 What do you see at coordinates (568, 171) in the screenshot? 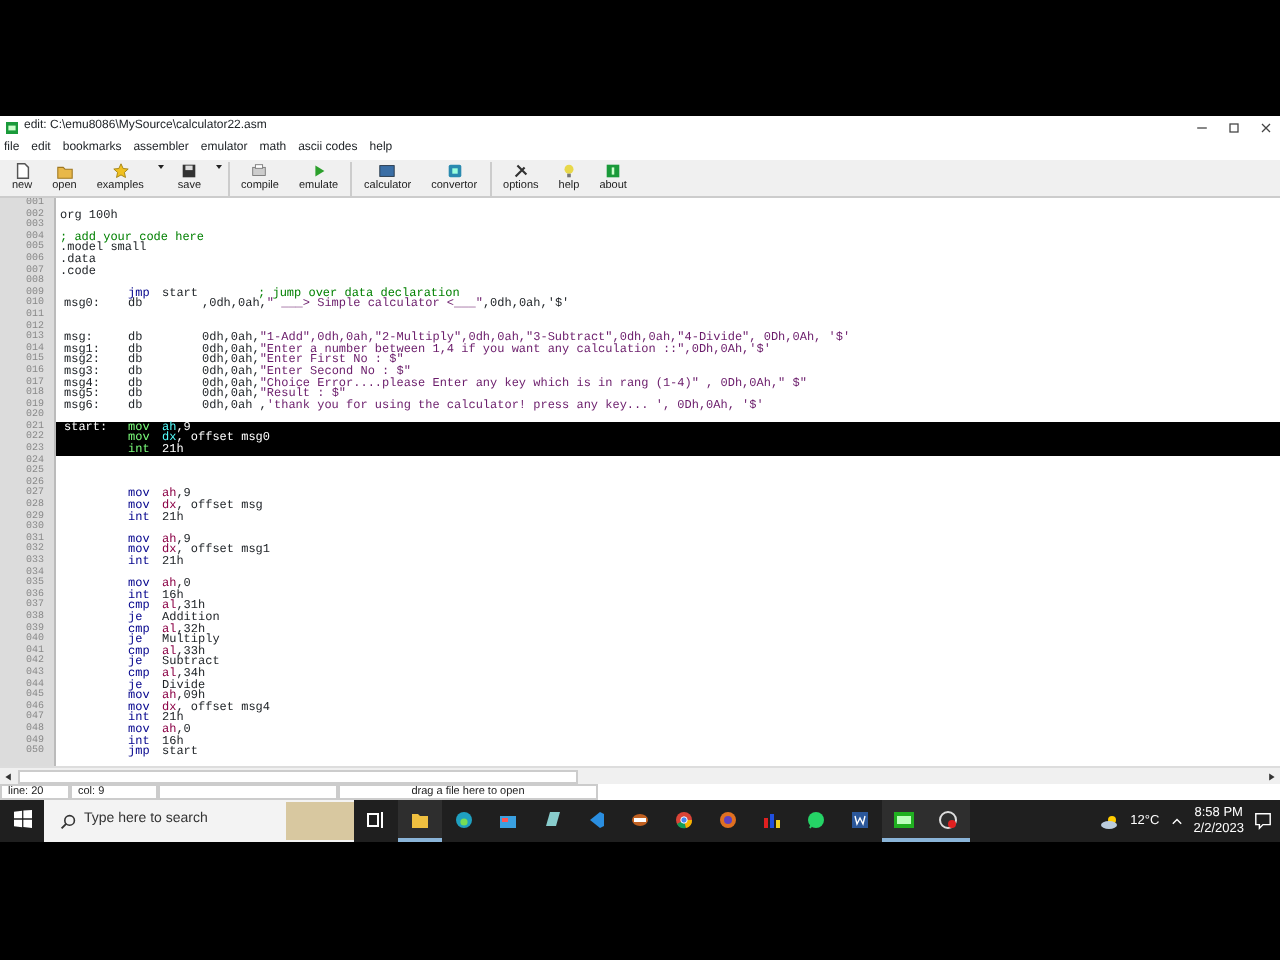
I see `light-bulb-icon` at bounding box center [568, 171].